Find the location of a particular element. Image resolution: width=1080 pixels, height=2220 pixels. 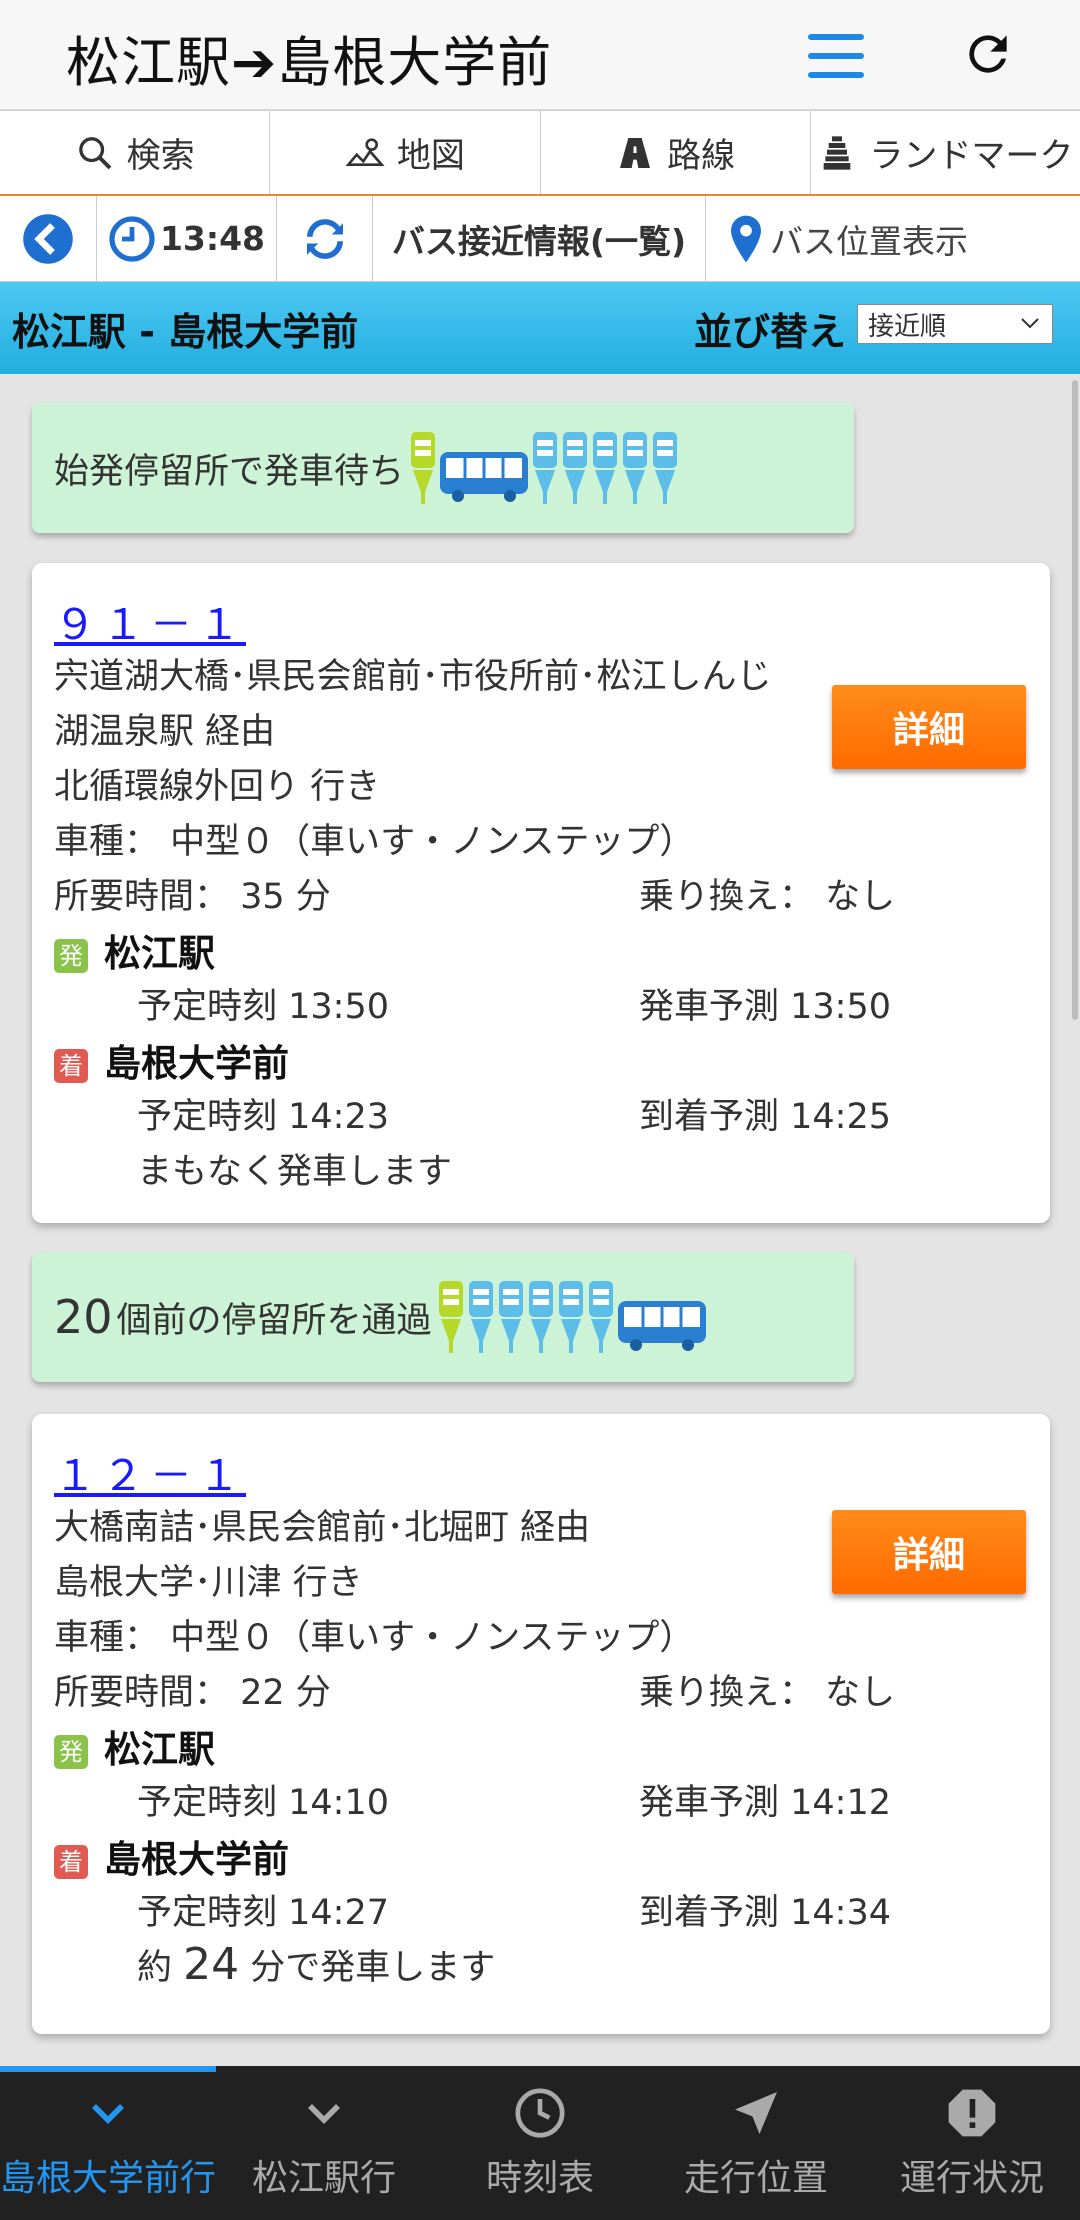

nav-tabs: 検索 地図 路線 ランドマーク is located at coordinates (540, 153).